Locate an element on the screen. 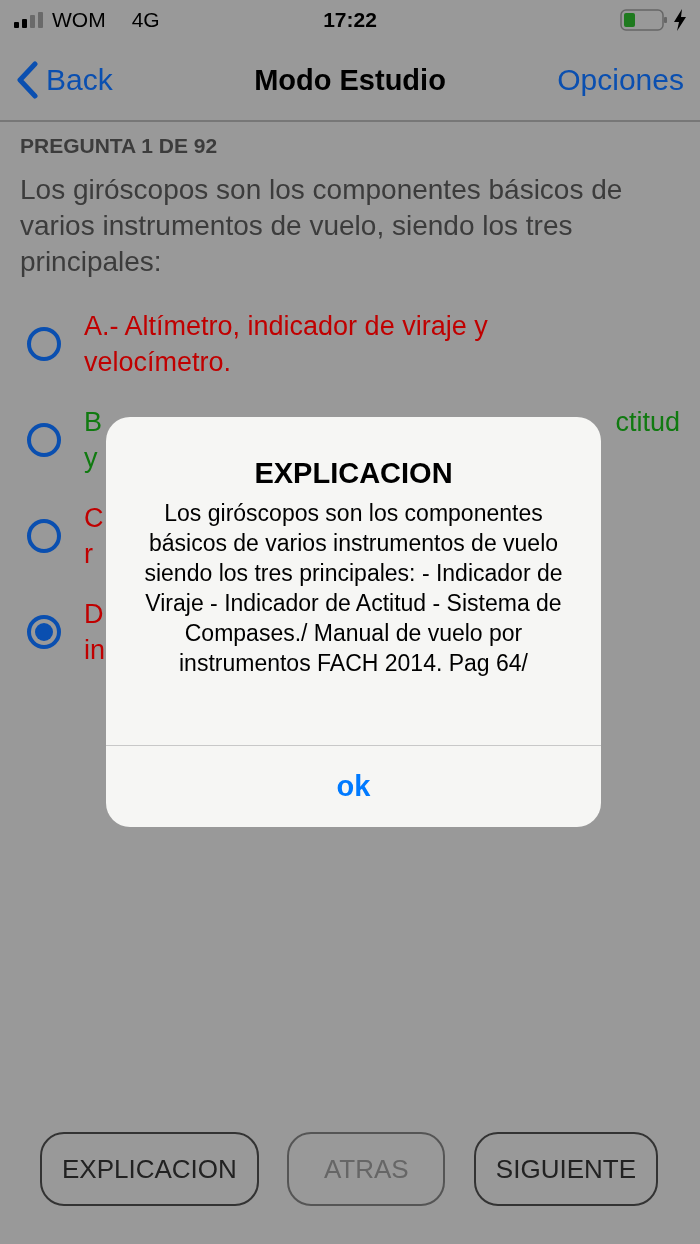 This screenshot has width=700, height=1244. options-link: Opciones is located at coordinates (620, 80).